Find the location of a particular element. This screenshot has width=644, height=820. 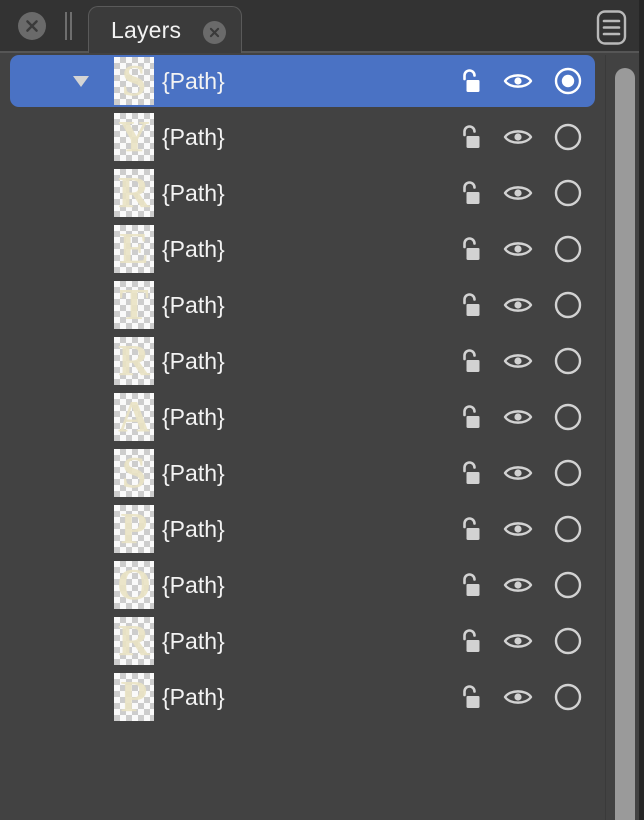

layer-row: E {Path} is located at coordinates (302, 249).